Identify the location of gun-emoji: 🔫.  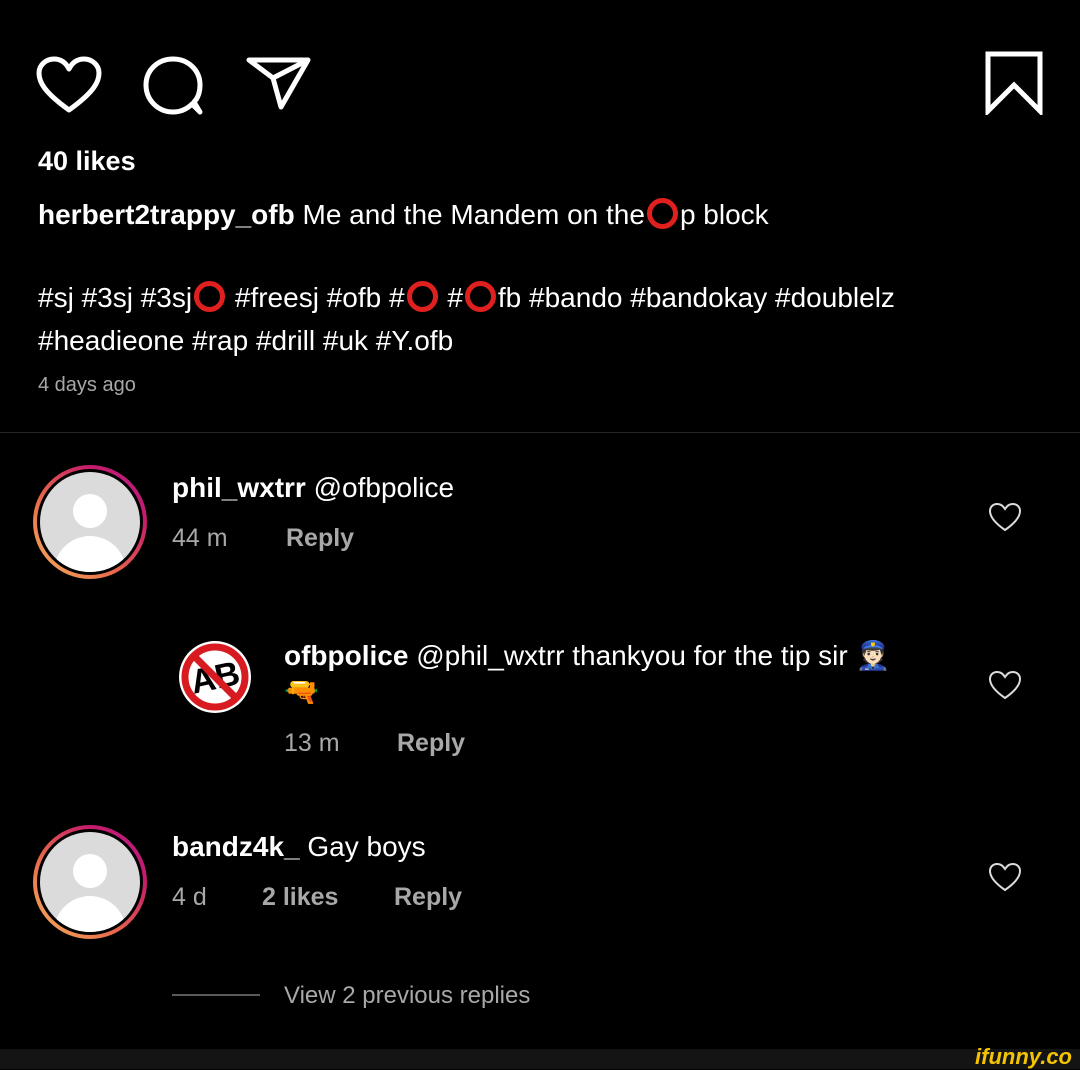
(301, 691).